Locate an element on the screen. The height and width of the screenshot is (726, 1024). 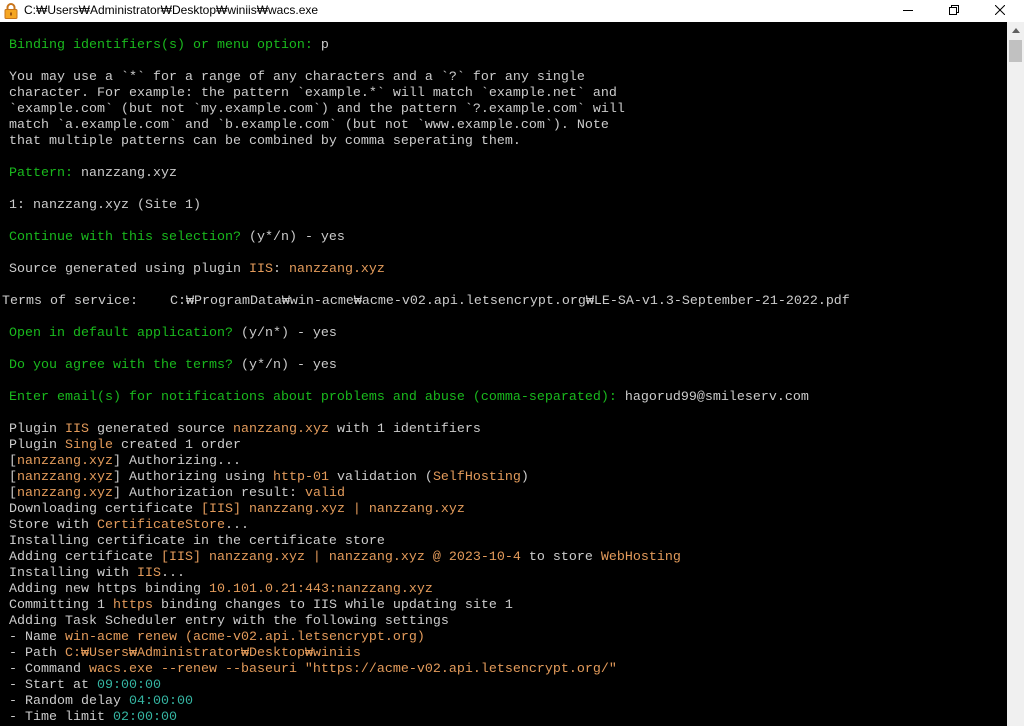
console-text: created 1 order is located at coordinates (177, 445).